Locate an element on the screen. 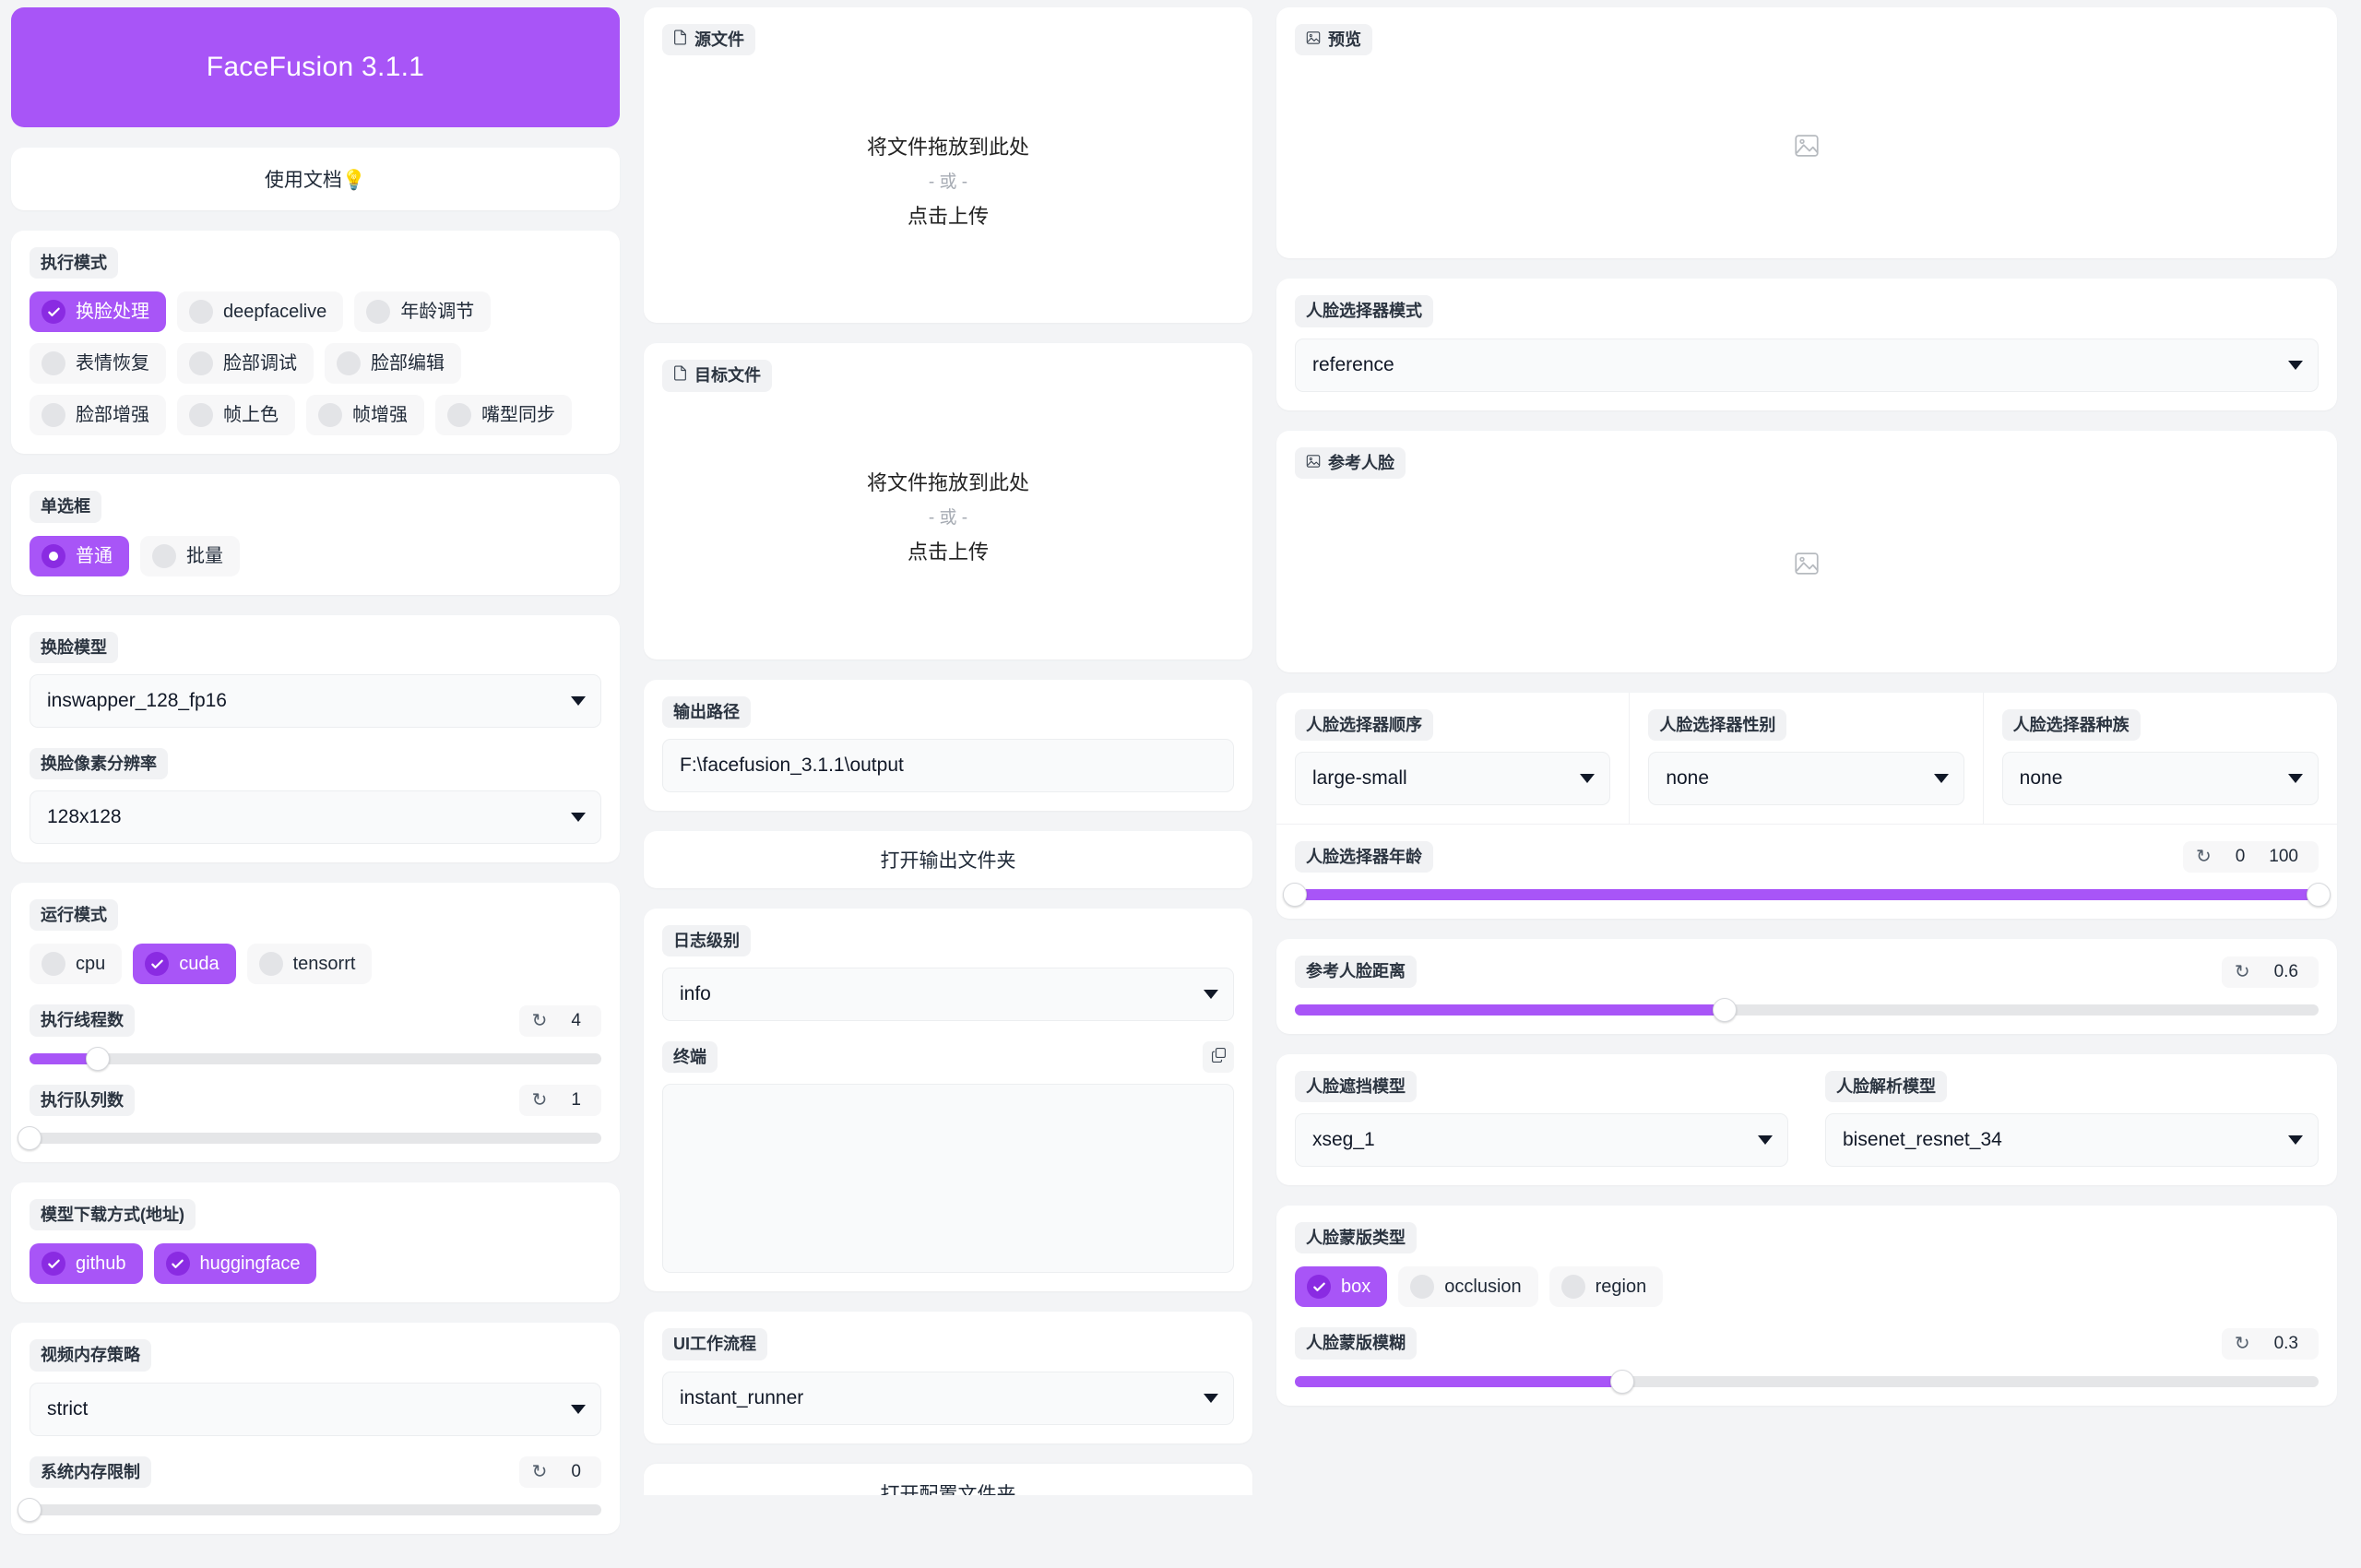 The height and width of the screenshot is (1568, 2361). face-selector-gender-group: 人脸选择器性别 none is located at coordinates (1807, 758).